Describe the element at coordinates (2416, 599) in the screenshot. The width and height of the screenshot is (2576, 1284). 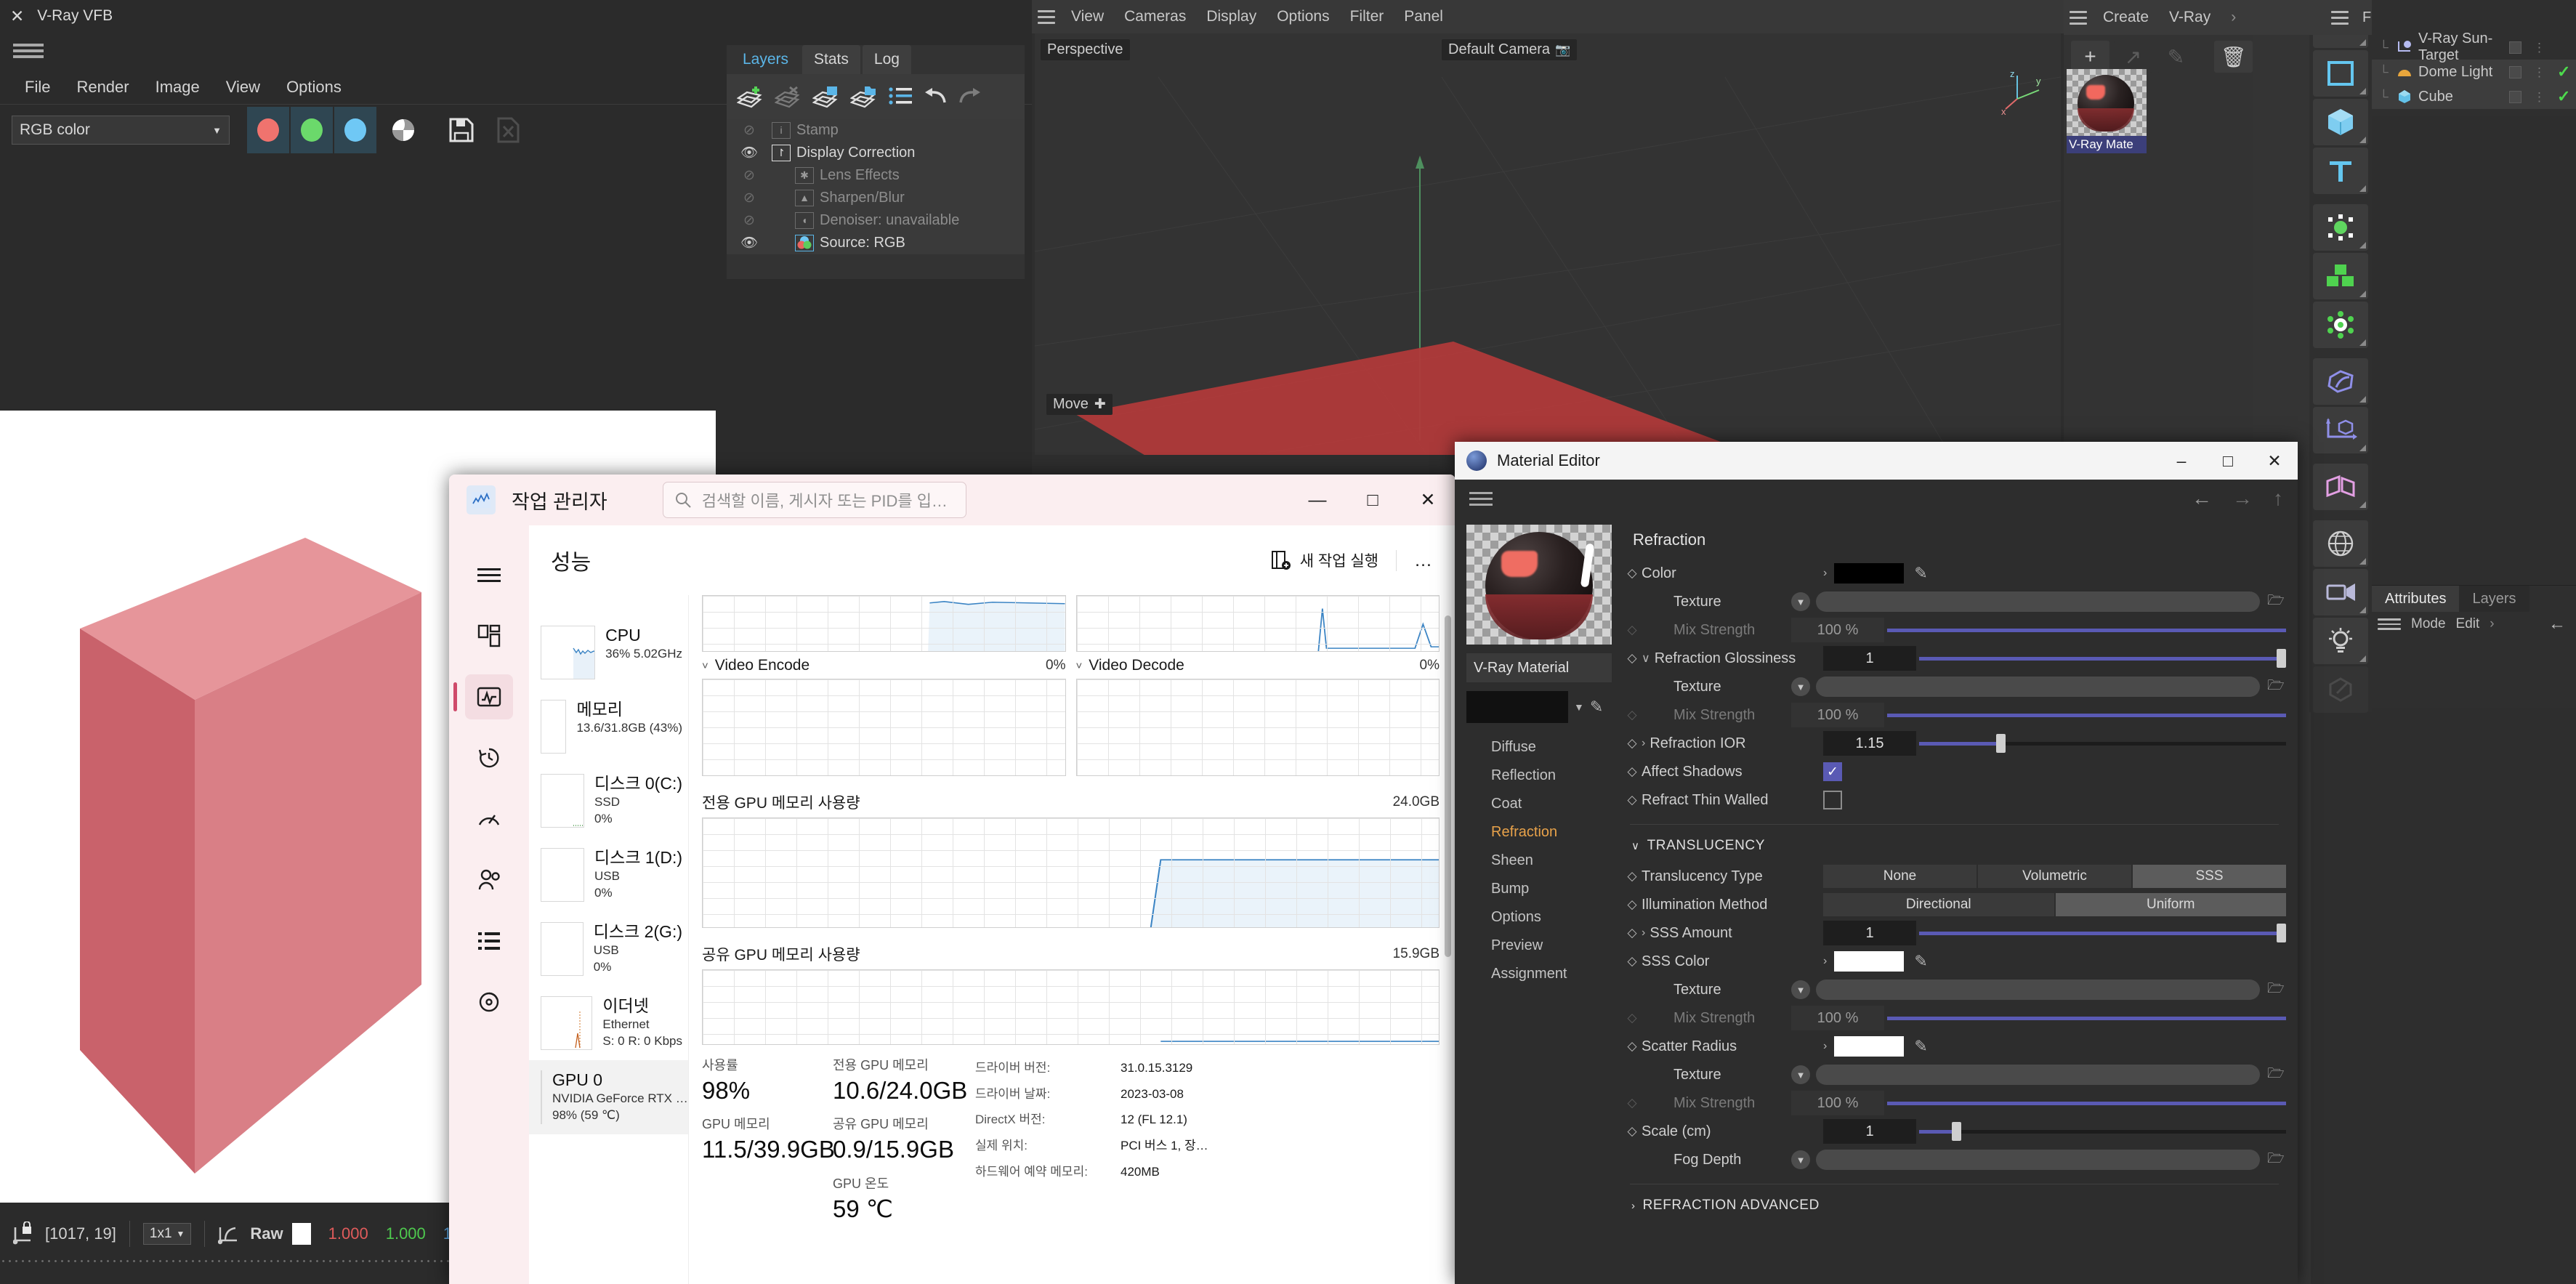
I see `tab-attributes: Attributes` at that location.